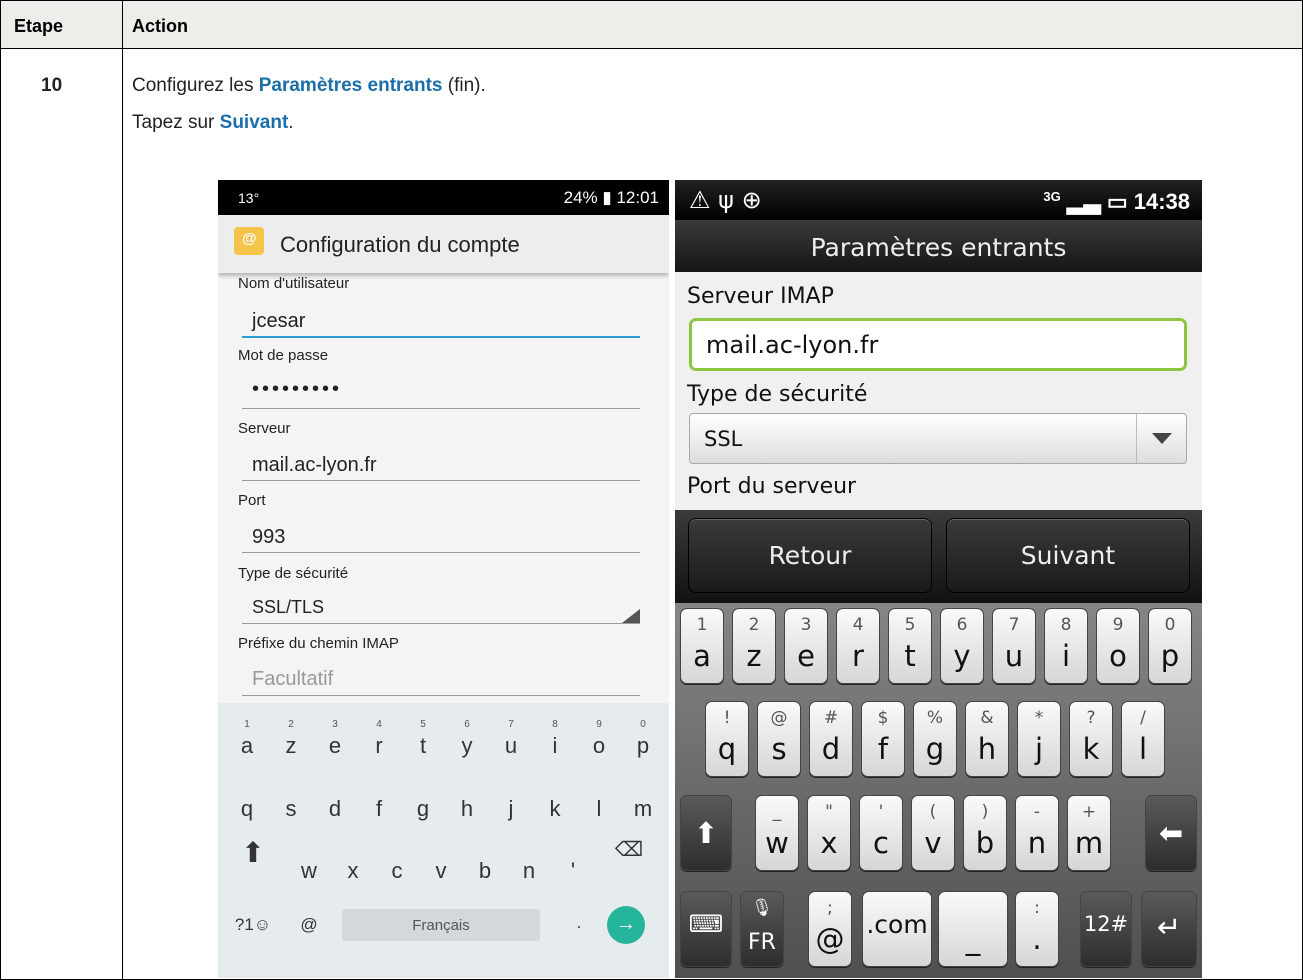  Describe the element at coordinates (762, 942) in the screenshot. I see `language-label: FR` at that location.